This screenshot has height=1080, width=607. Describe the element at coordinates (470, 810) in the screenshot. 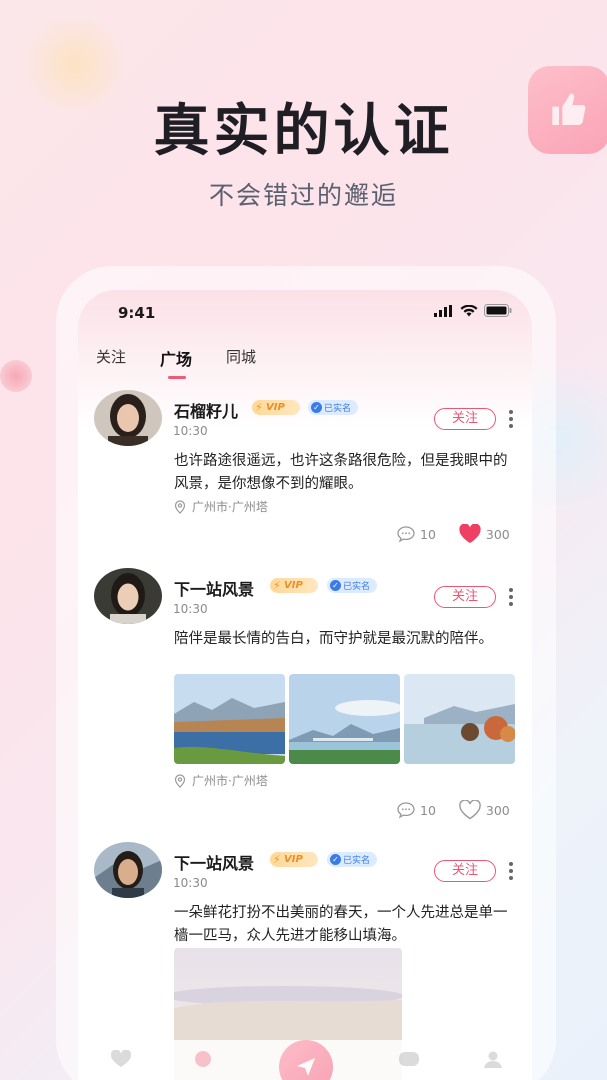

I see `heart-outline-icon` at that location.